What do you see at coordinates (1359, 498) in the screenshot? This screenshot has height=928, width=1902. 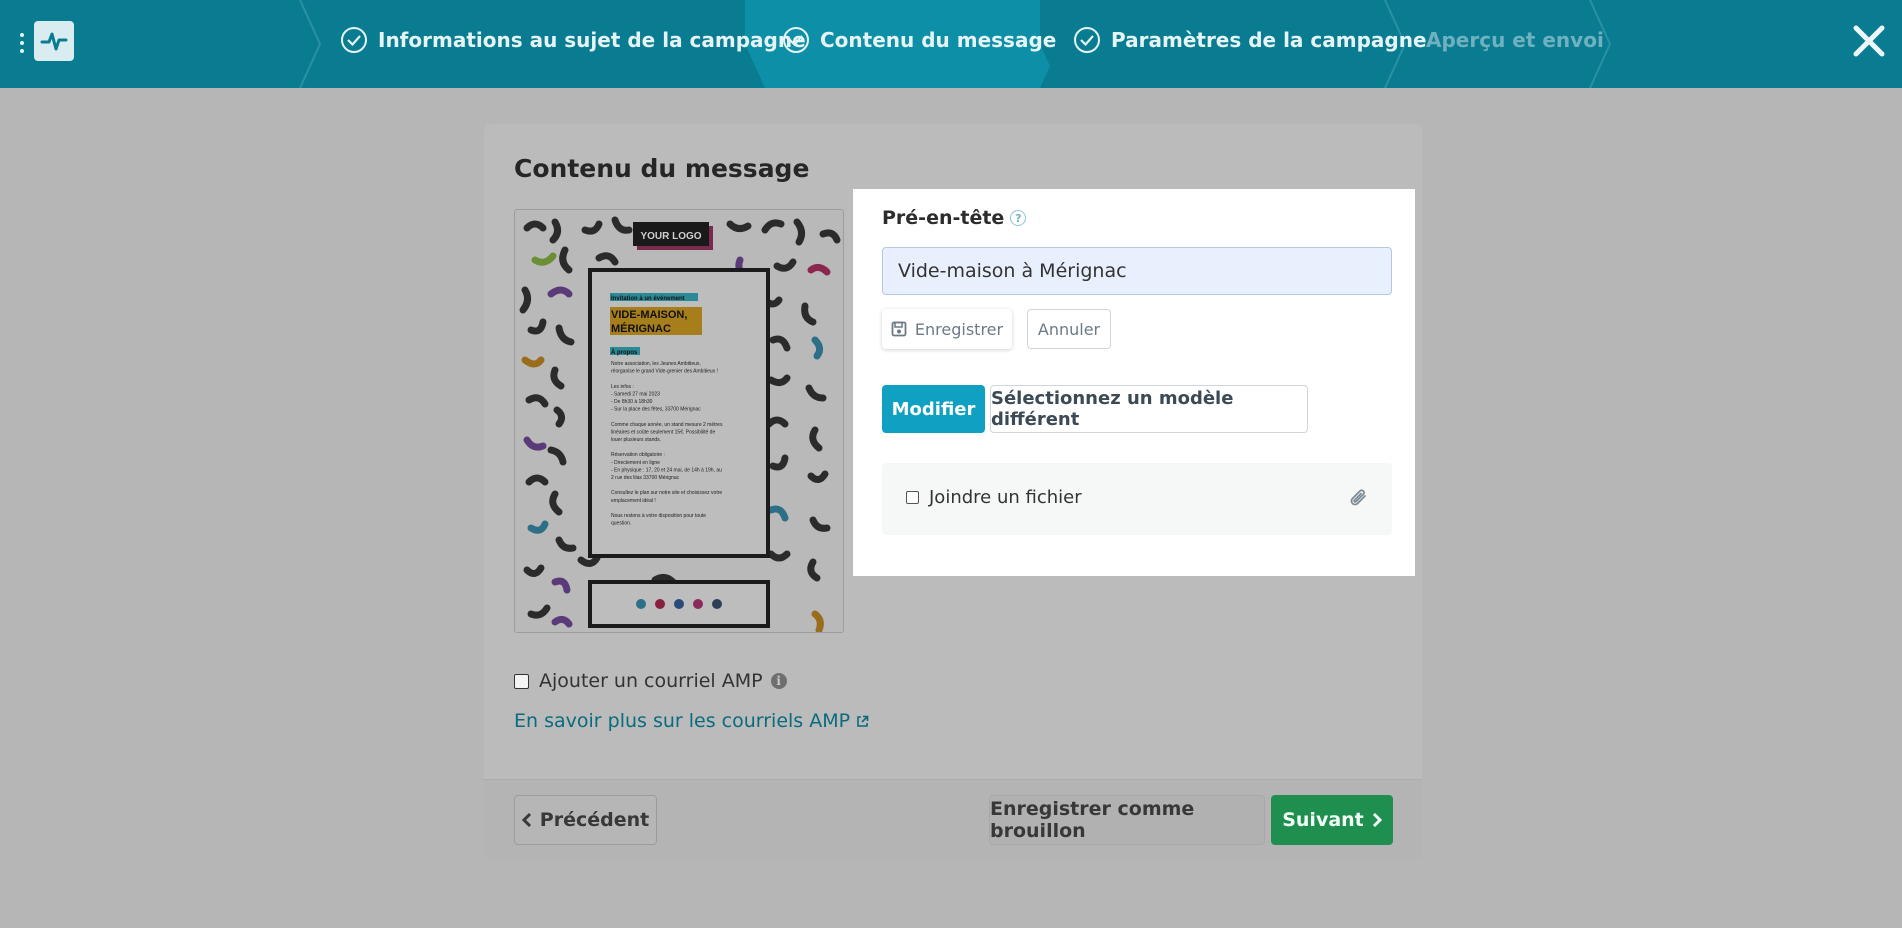 I see `paperclip-icon` at bounding box center [1359, 498].